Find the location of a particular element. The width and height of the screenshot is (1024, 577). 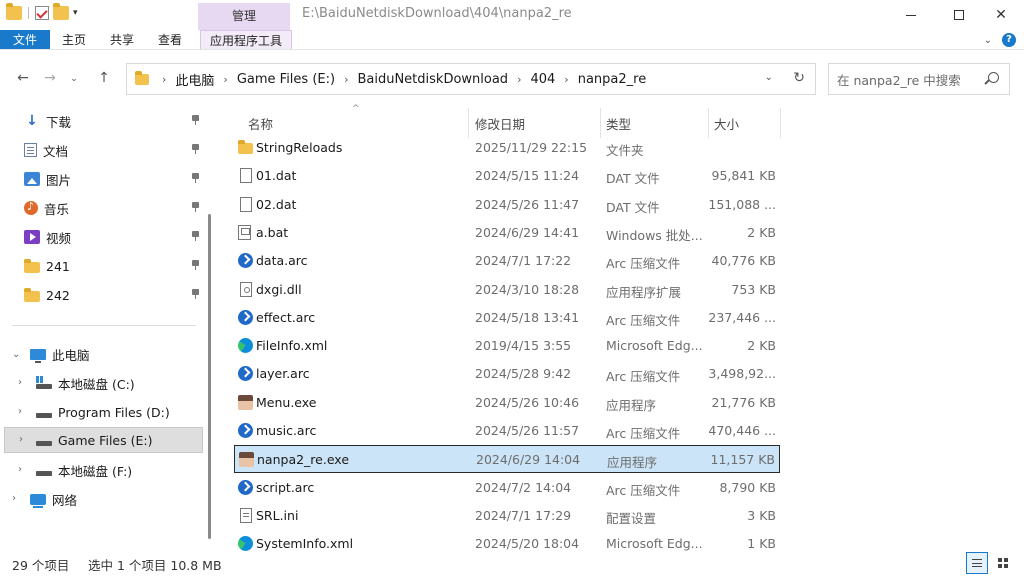

table-row: script.arc 2024/7/2 14:04 Arc 压缩文件 8,790 KB is located at coordinates (507, 488).